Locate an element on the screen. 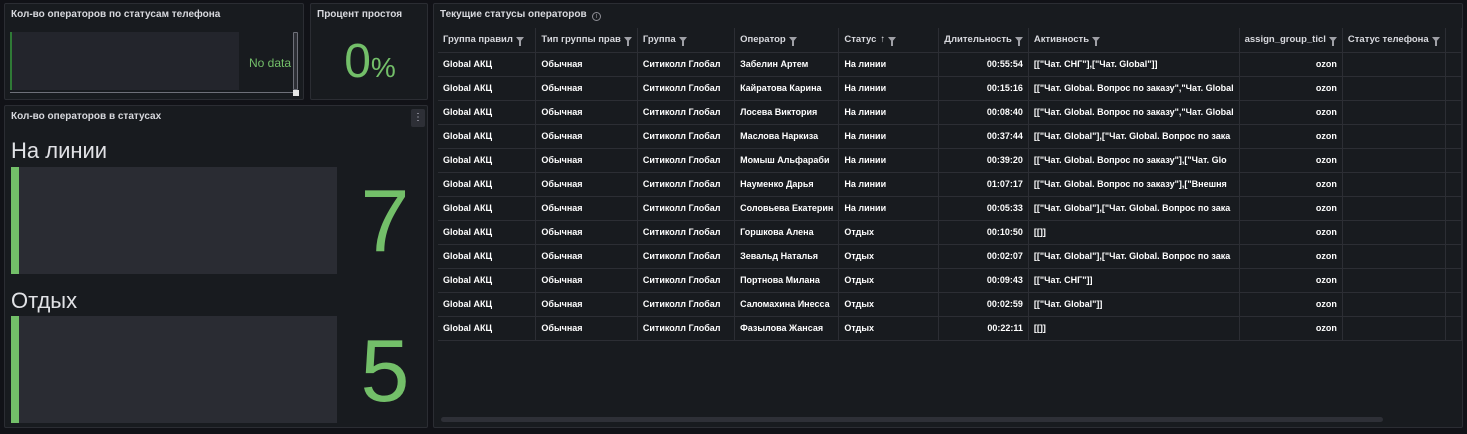 Image resolution: width=1467 pixels, height=434 pixels. cell-operator: Горшкова Алена is located at coordinates (787, 232).